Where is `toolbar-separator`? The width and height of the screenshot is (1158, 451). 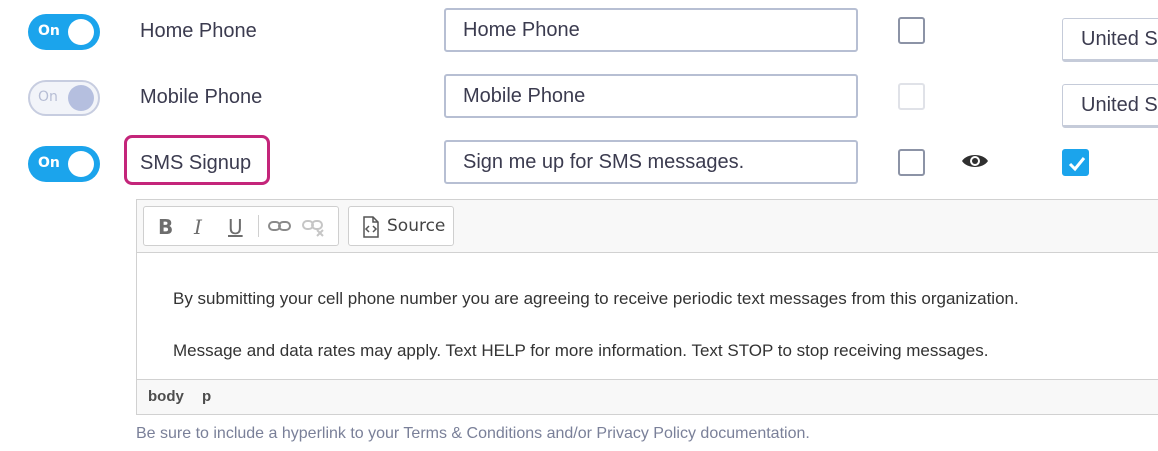 toolbar-separator is located at coordinates (258, 226).